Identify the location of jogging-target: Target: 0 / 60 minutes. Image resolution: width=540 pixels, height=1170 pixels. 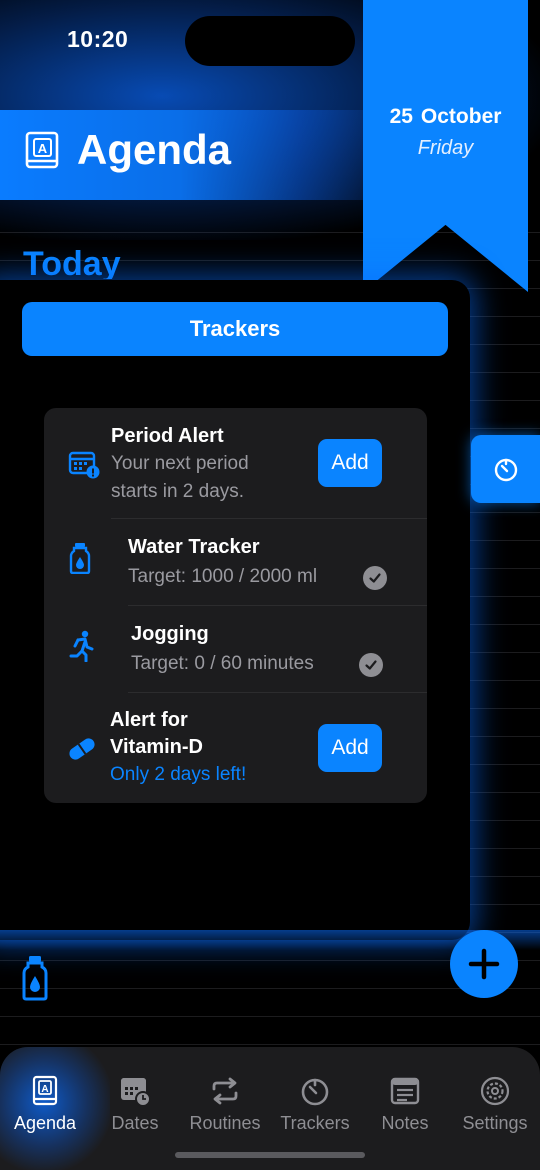
(222, 663).